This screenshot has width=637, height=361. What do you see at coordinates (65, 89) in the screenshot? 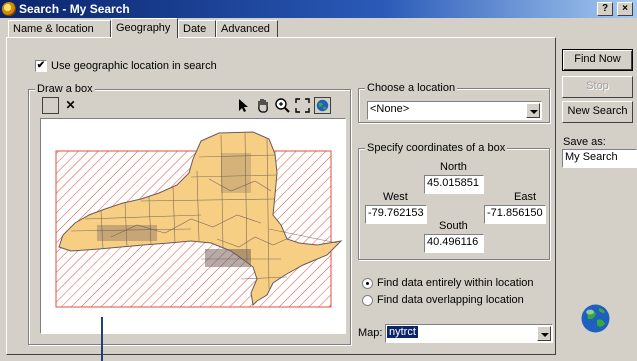
I see `draw-box-label: Draw a box` at bounding box center [65, 89].